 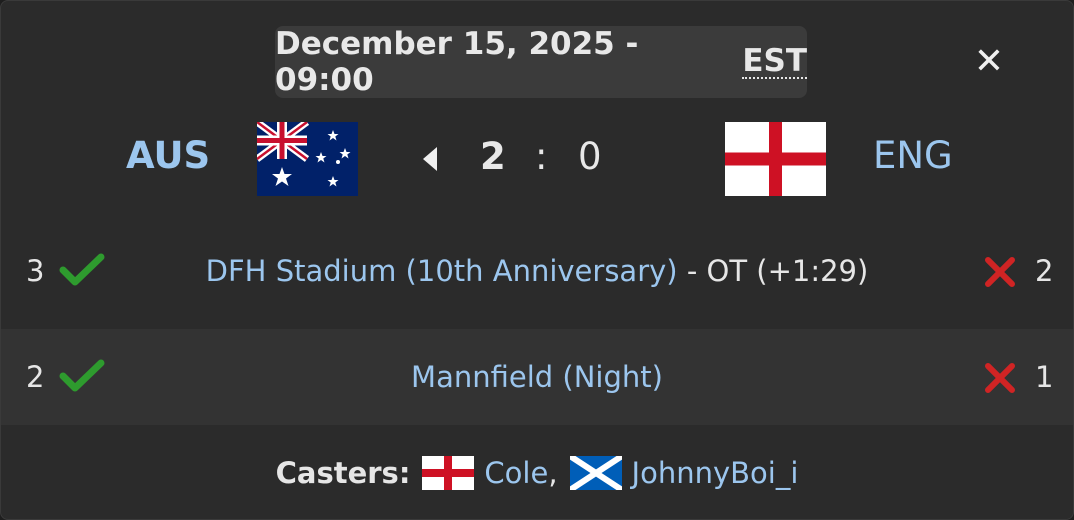 What do you see at coordinates (1044, 271) in the screenshot?
I see `away-game-goals: 2` at bounding box center [1044, 271].